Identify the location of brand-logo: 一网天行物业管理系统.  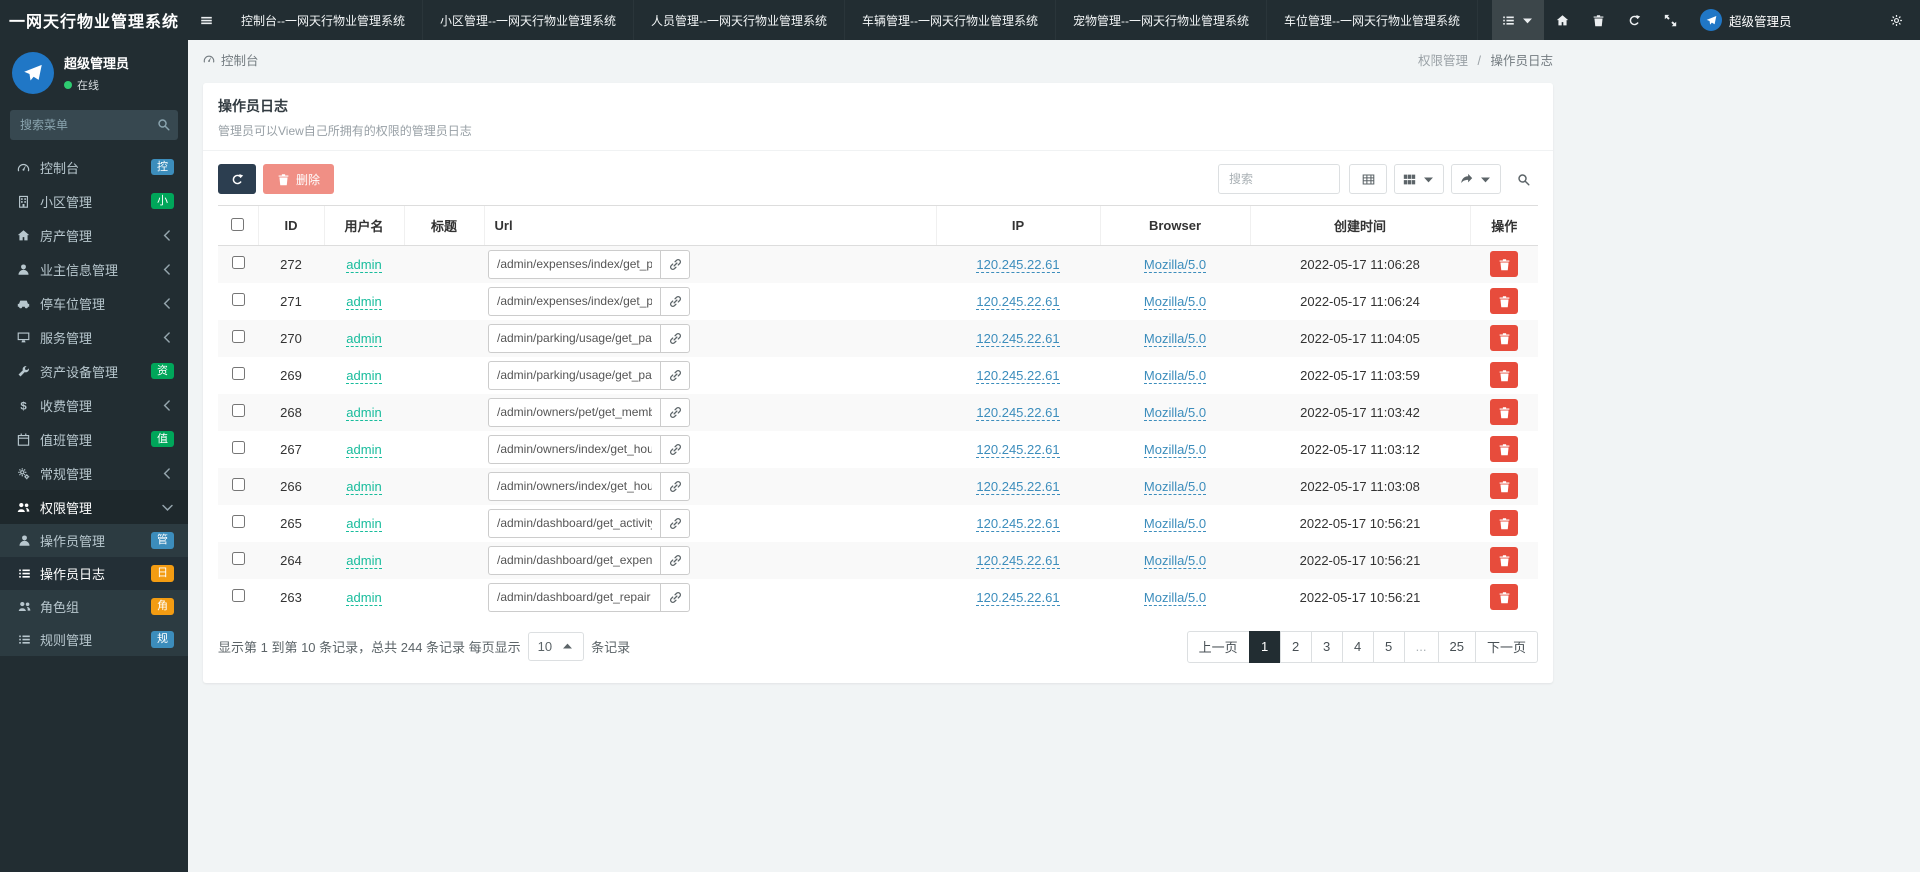
(94, 20).